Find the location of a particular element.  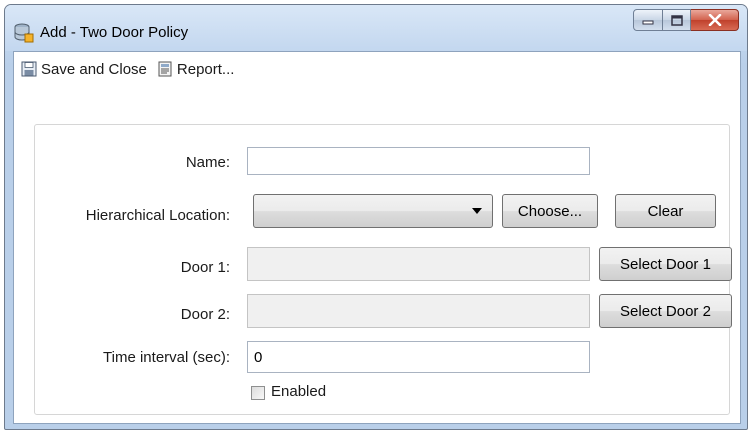

window-controls is located at coordinates (686, 20).